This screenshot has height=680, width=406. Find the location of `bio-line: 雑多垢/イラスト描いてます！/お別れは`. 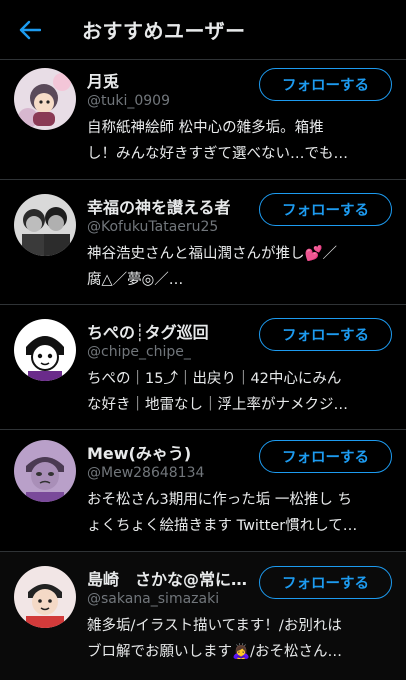

bio-line: 雑多垢/イラスト描いてます！/お別れは is located at coordinates (214, 626).